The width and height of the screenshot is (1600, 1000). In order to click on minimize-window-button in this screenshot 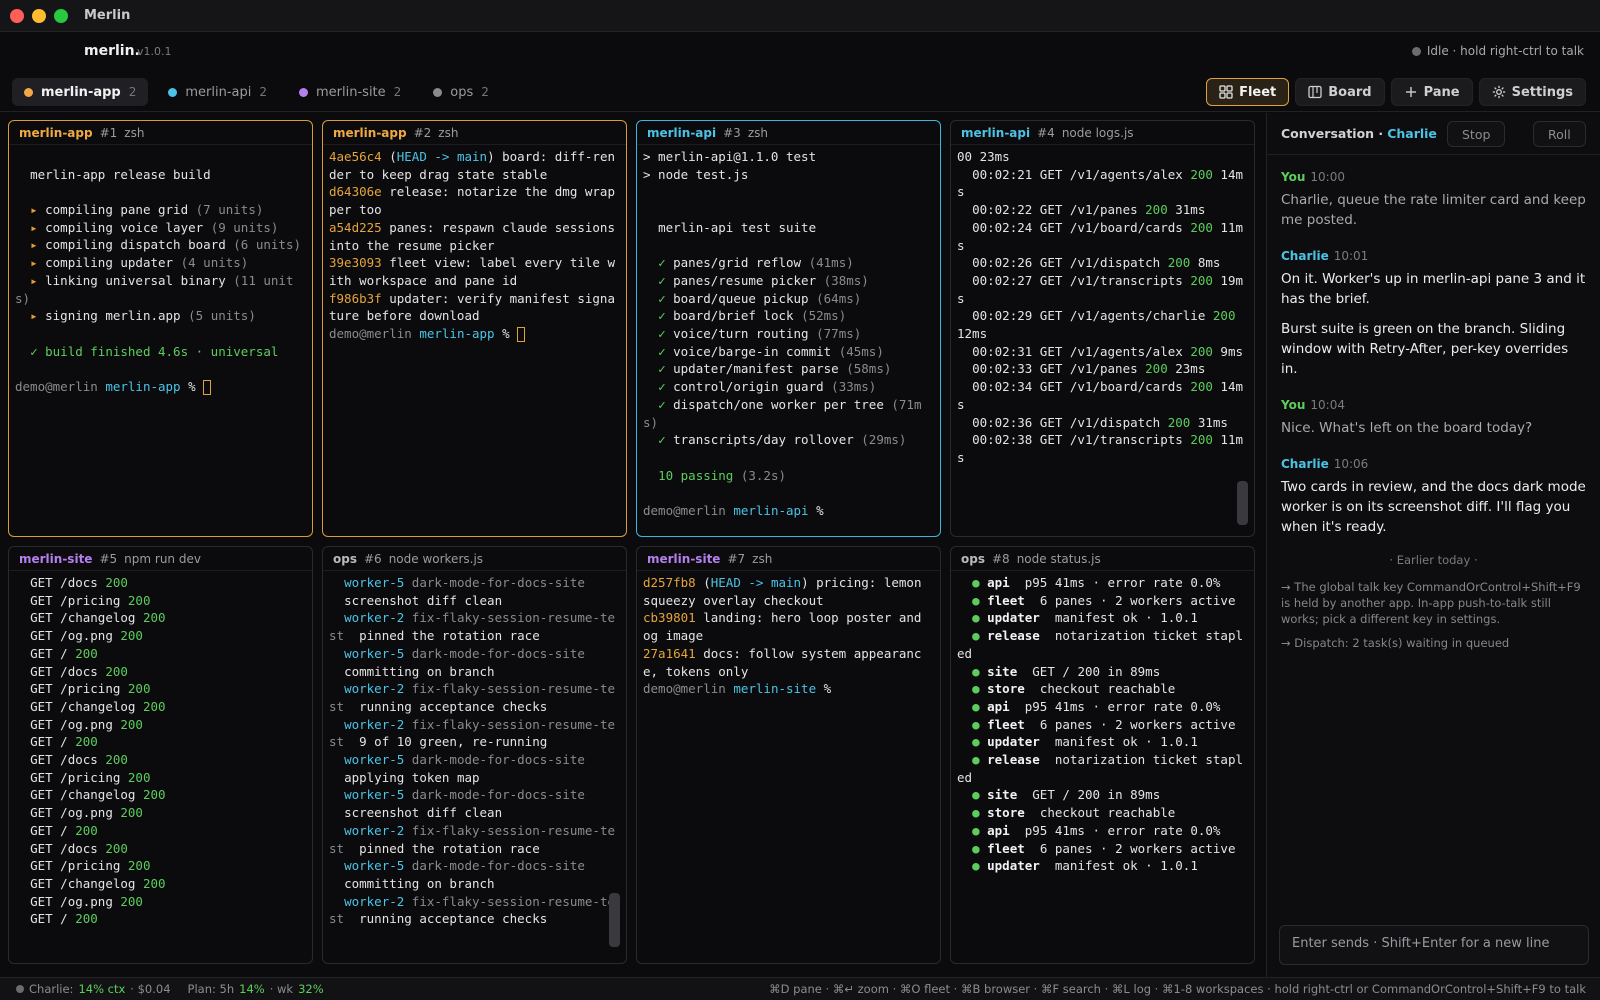, I will do `click(39, 16)`.